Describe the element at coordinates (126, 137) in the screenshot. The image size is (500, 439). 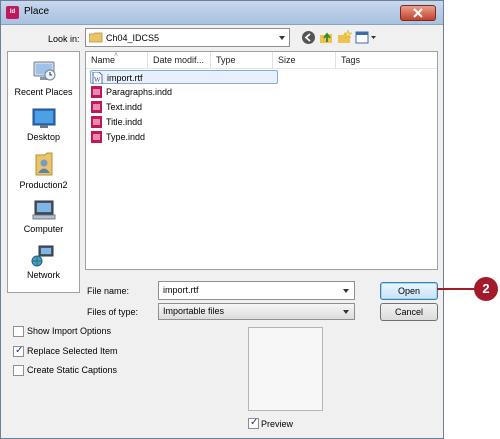
I see `file-name: Type.indd` at that location.